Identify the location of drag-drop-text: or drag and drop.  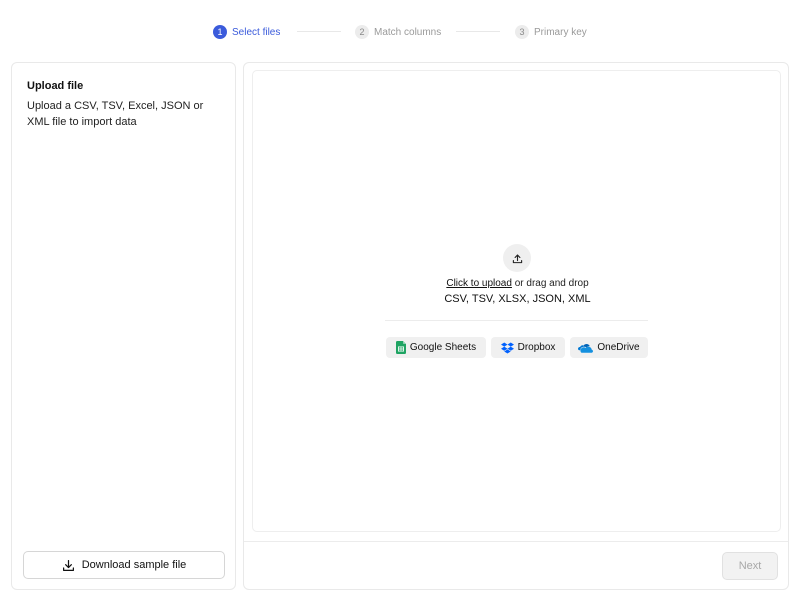
(550, 283).